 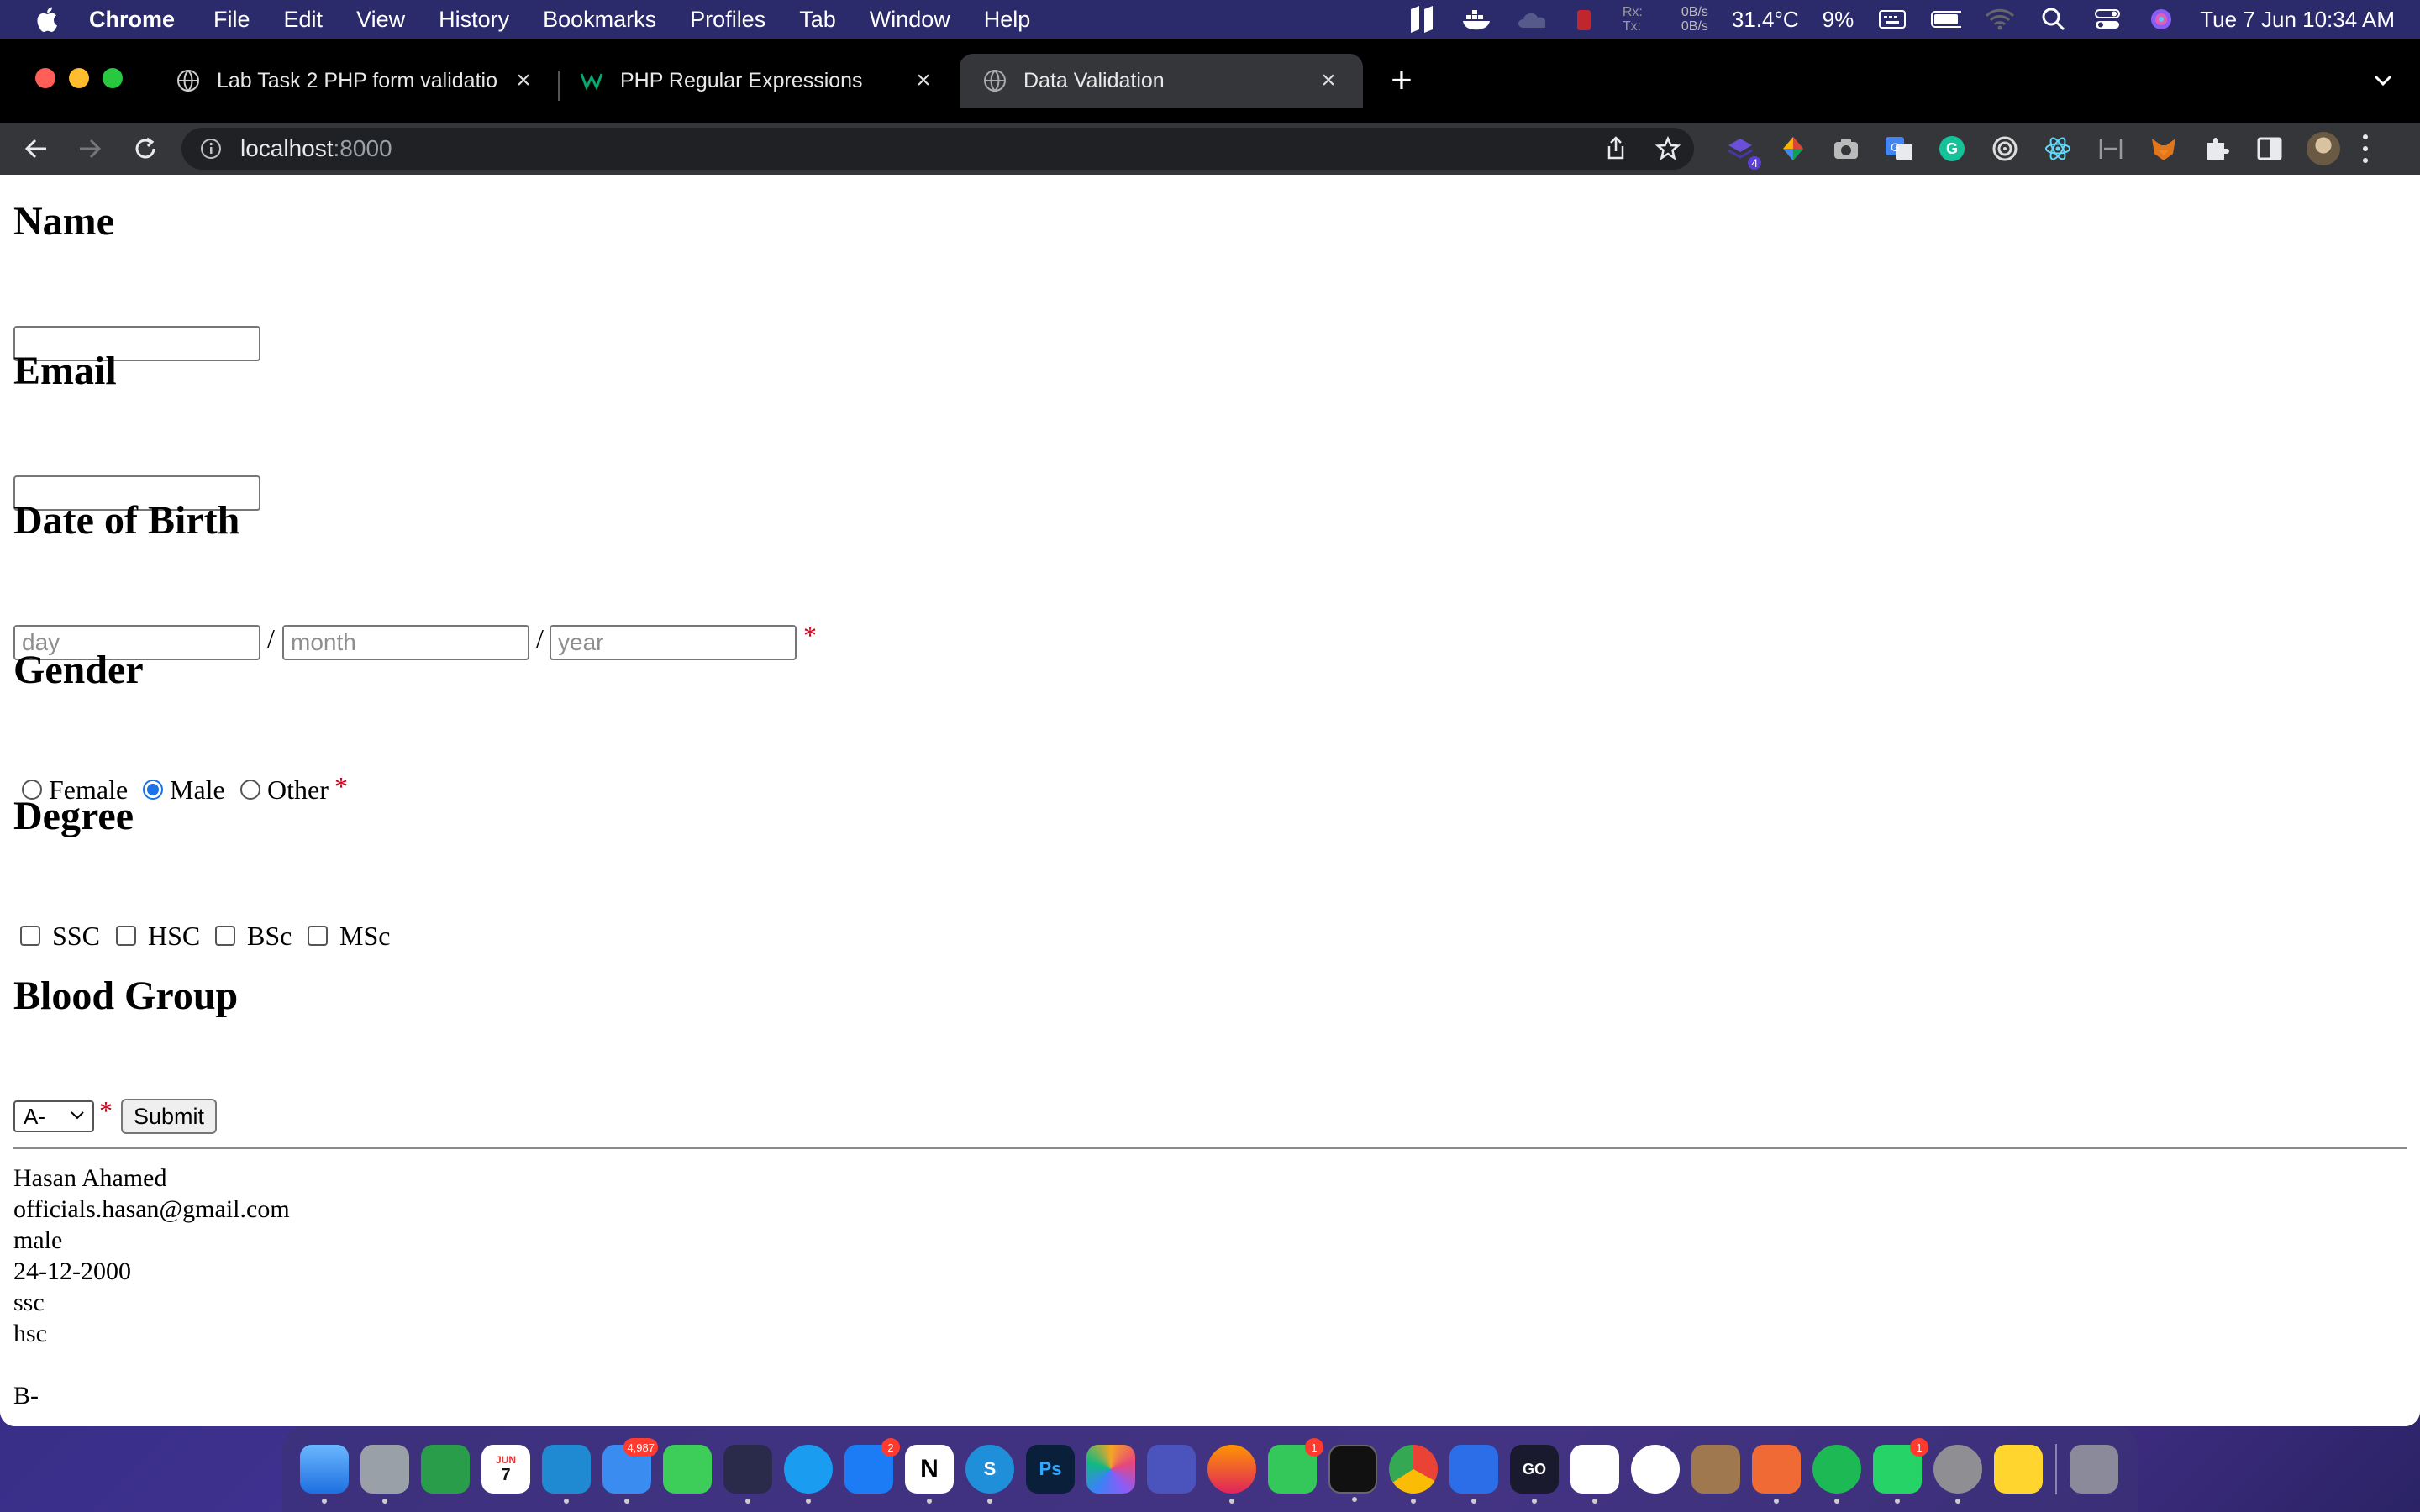 I want to click on docker-icon, so click(x=1476, y=19).